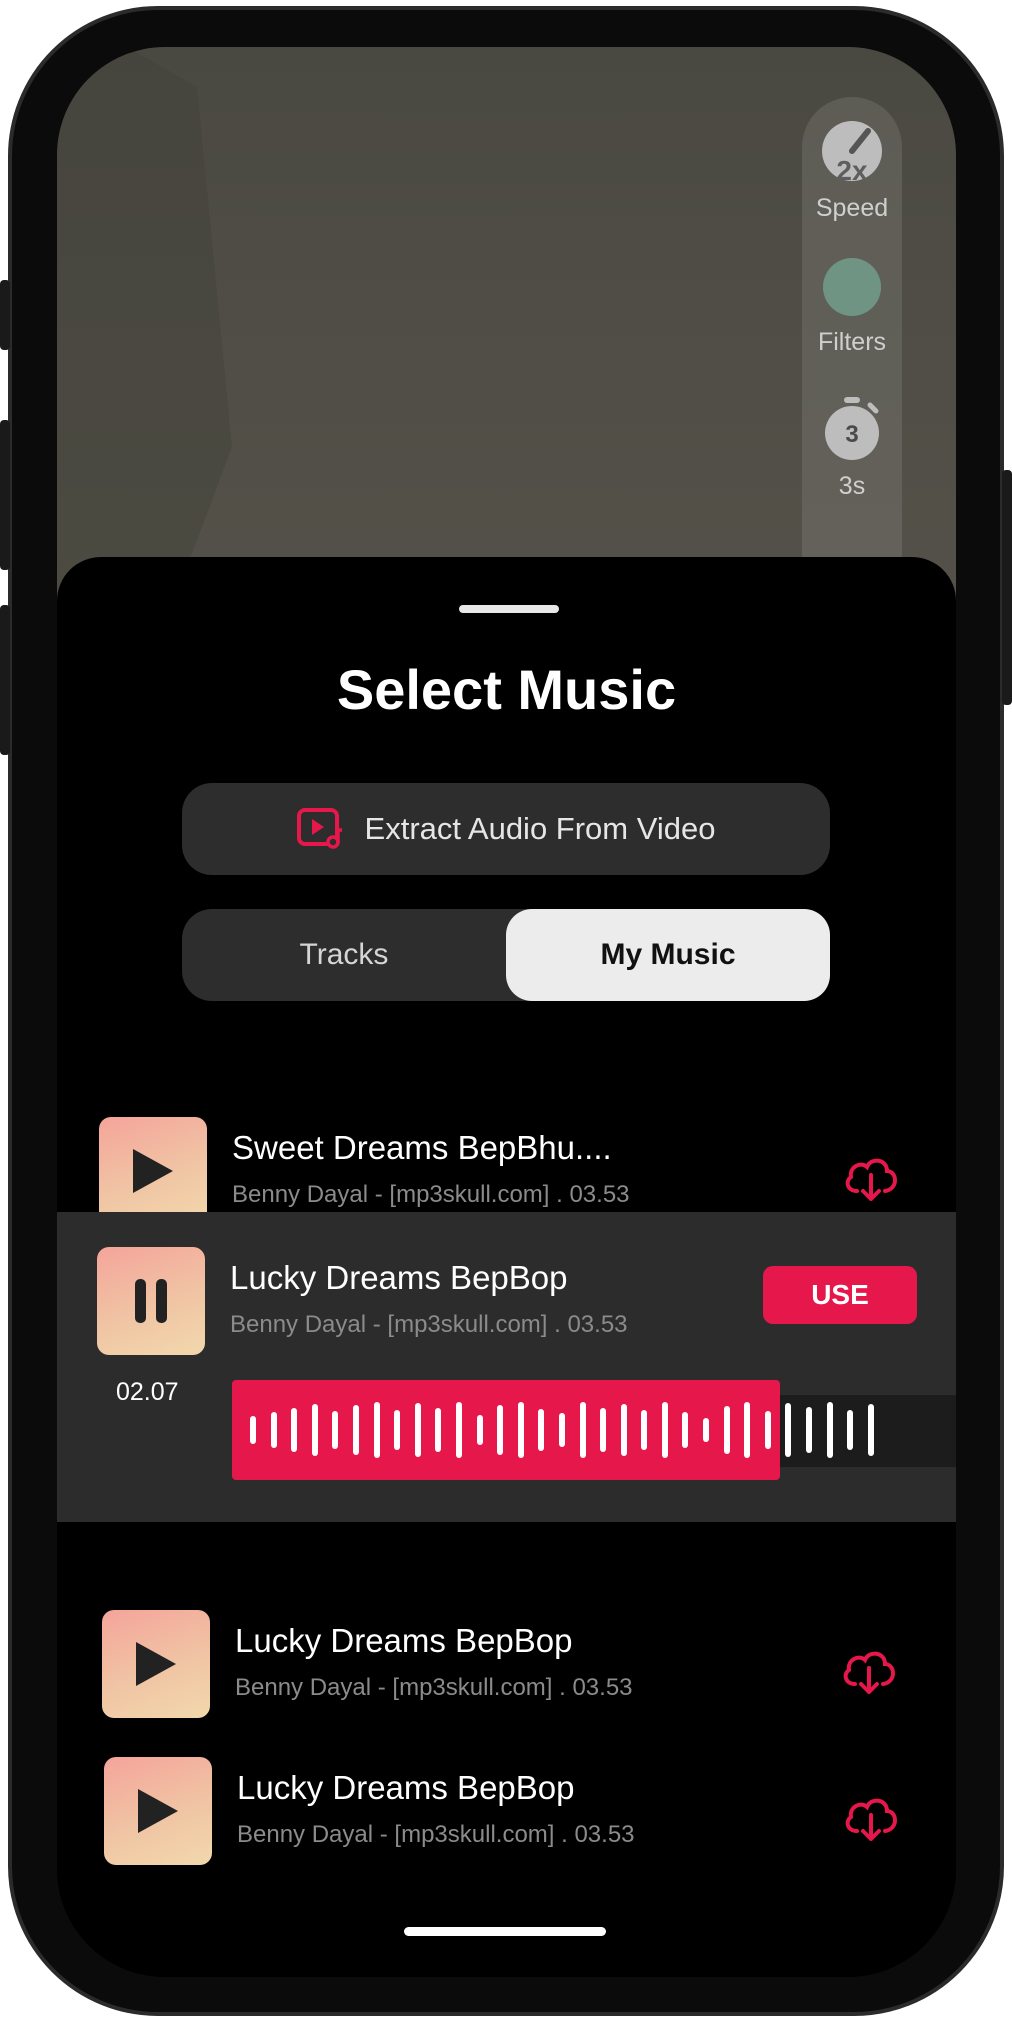  What do you see at coordinates (852, 434) in the screenshot?
I see `timer-badge: 3` at bounding box center [852, 434].